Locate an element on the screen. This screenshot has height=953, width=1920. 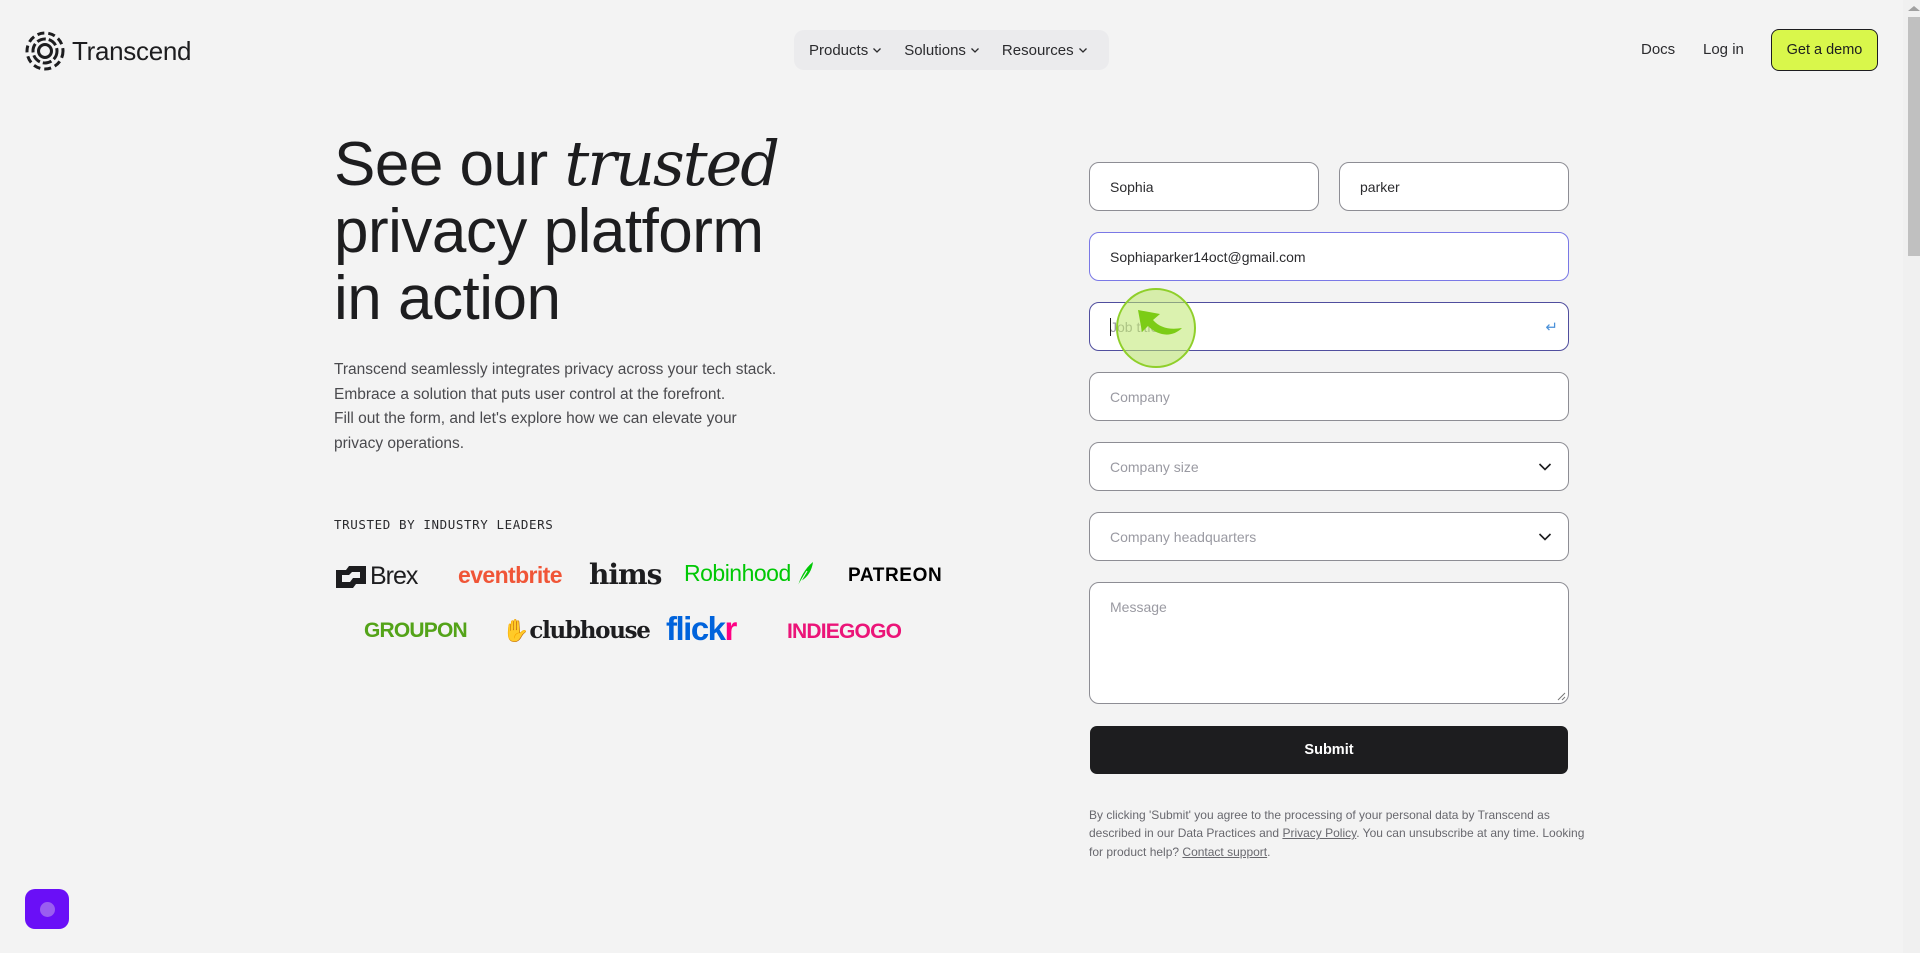
hero-title-emphasis: trusted is located at coordinates (672, 163).